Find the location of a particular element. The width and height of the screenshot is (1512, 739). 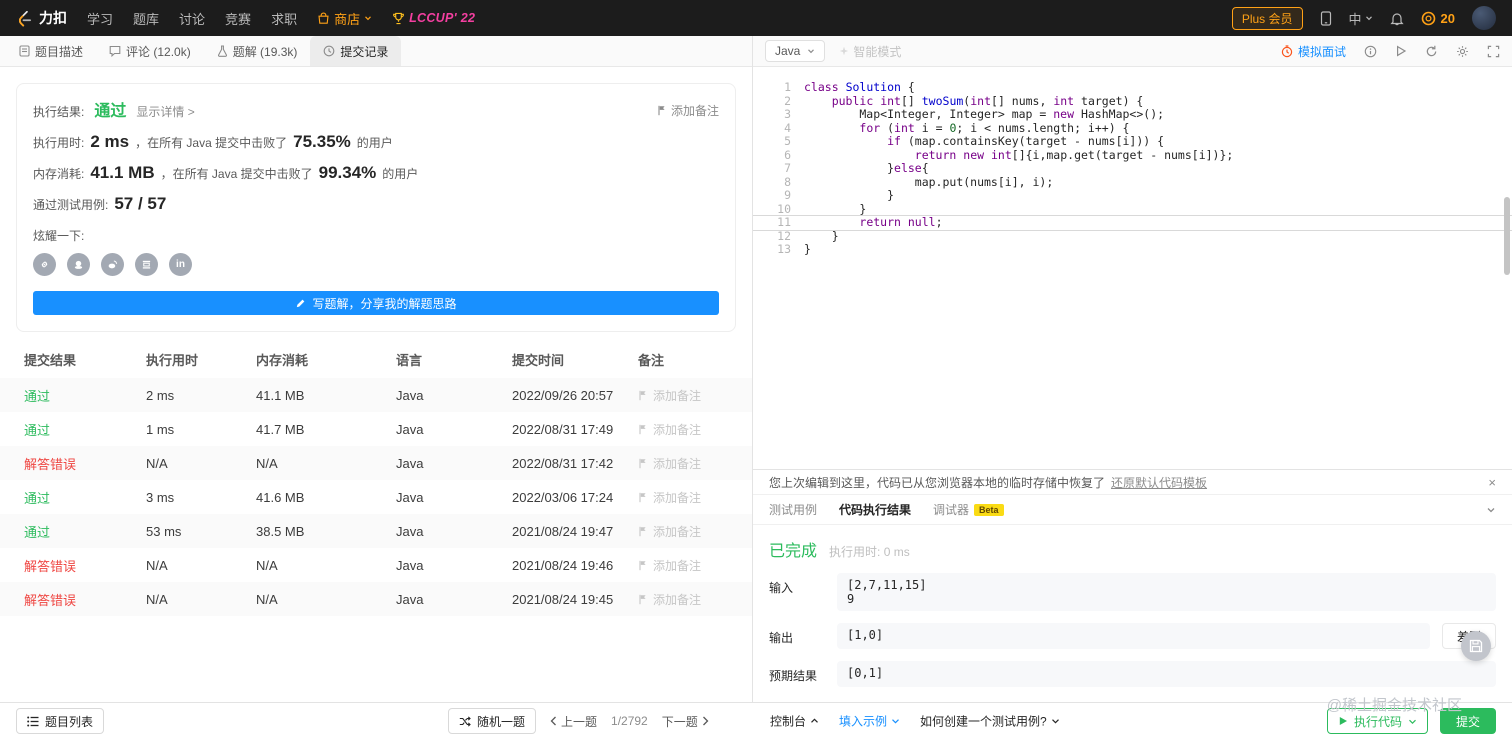

coin-balance: 20 is located at coordinates (1438, 18).